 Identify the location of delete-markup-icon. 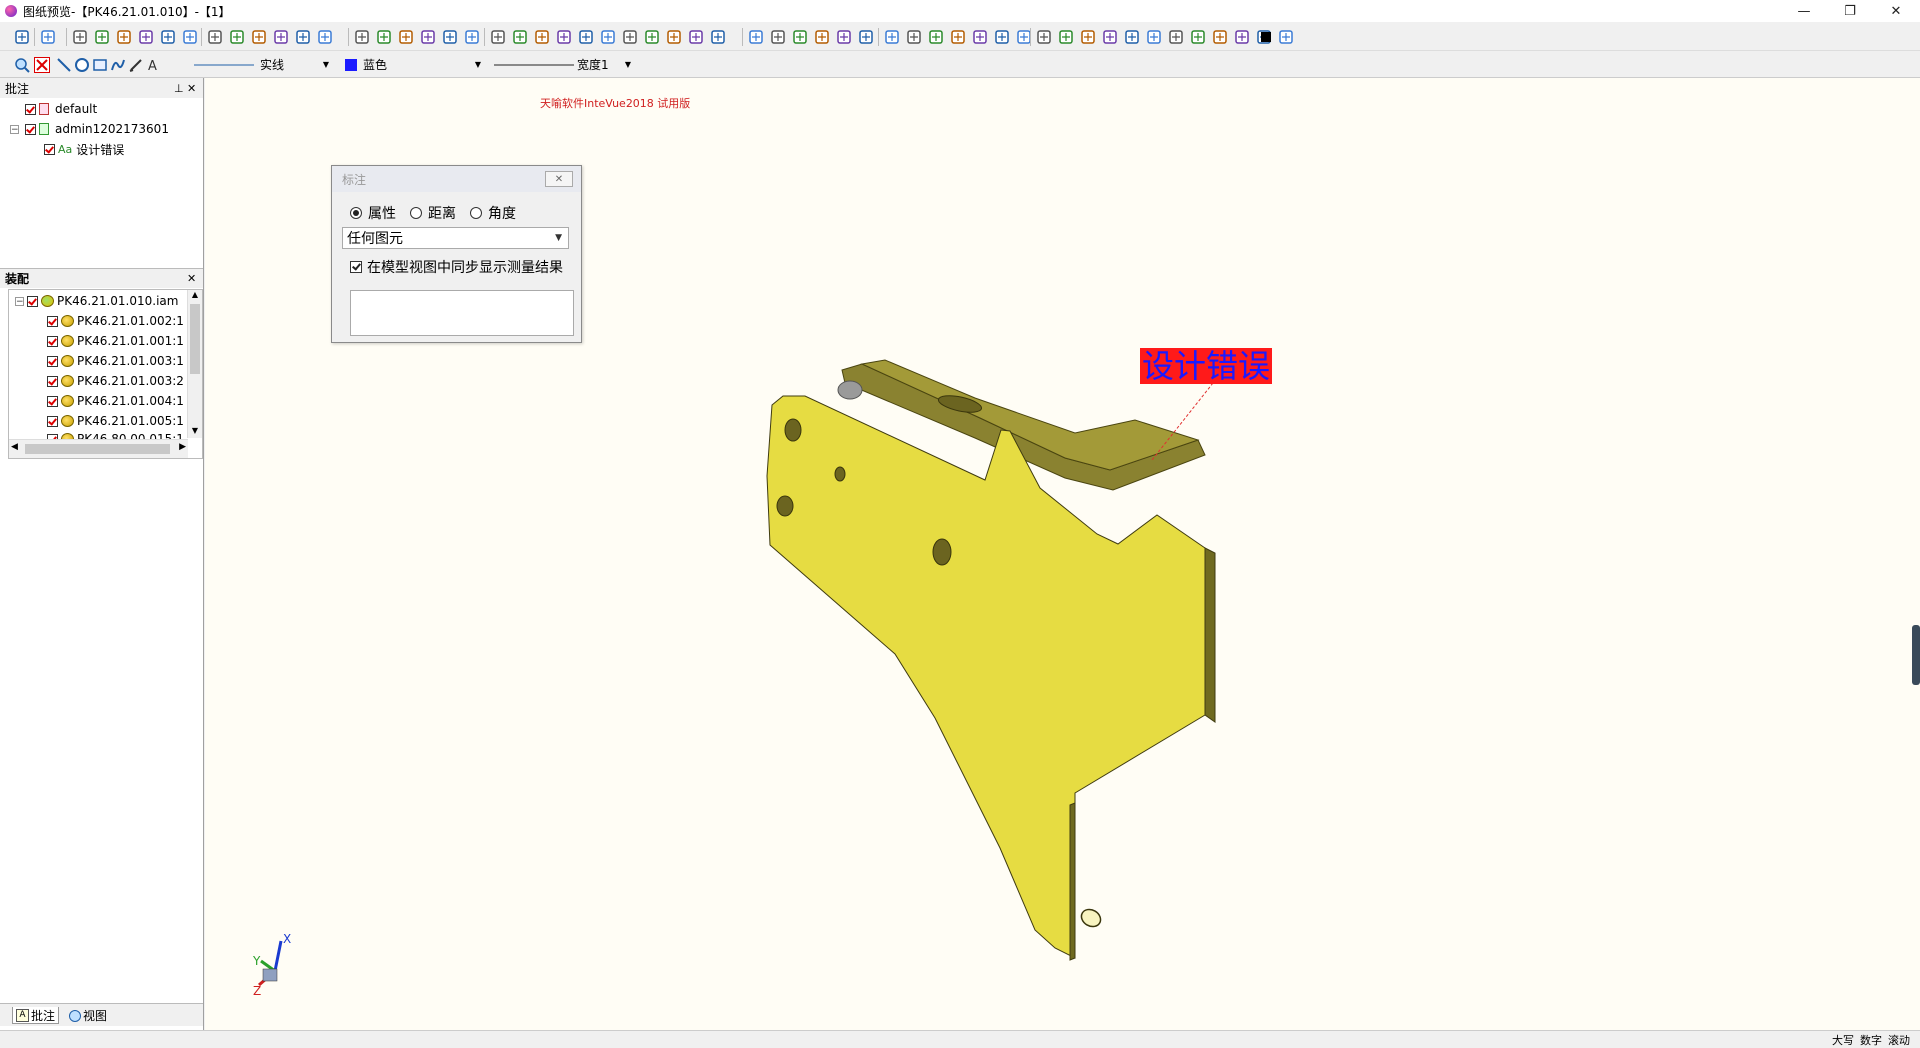
(42, 65).